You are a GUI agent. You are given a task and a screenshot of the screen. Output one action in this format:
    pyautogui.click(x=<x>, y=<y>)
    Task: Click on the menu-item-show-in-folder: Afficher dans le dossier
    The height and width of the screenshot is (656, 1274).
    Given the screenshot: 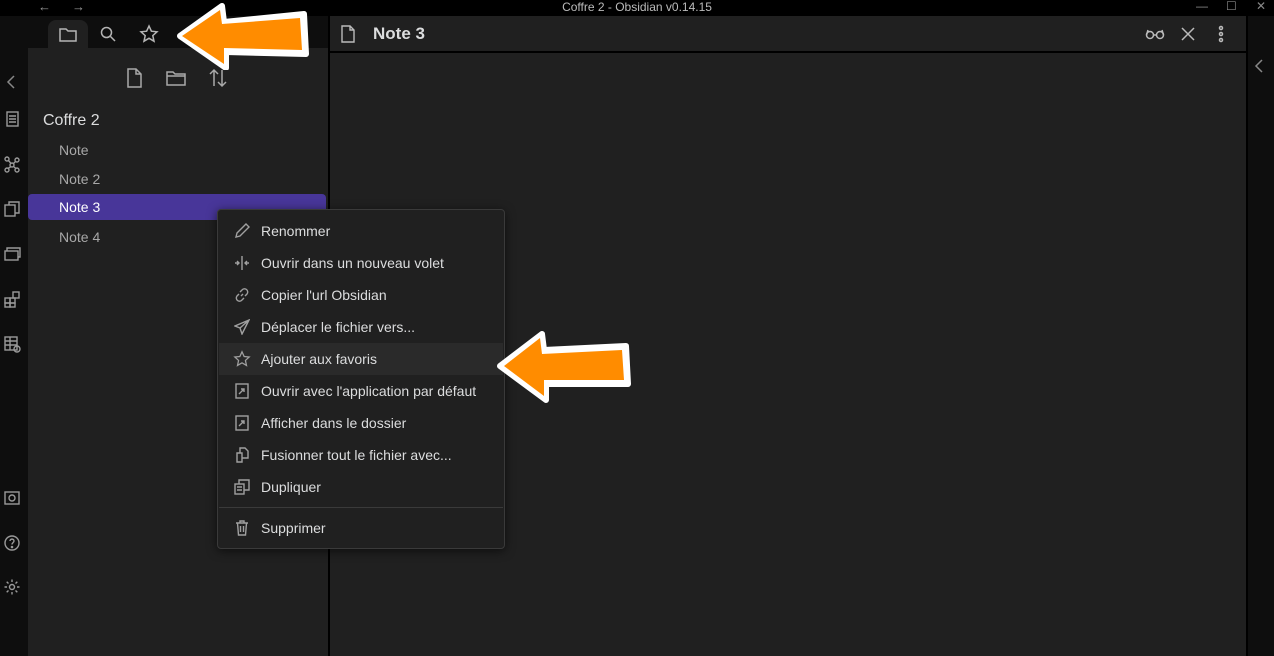 What is the action you would take?
    pyautogui.click(x=361, y=423)
    